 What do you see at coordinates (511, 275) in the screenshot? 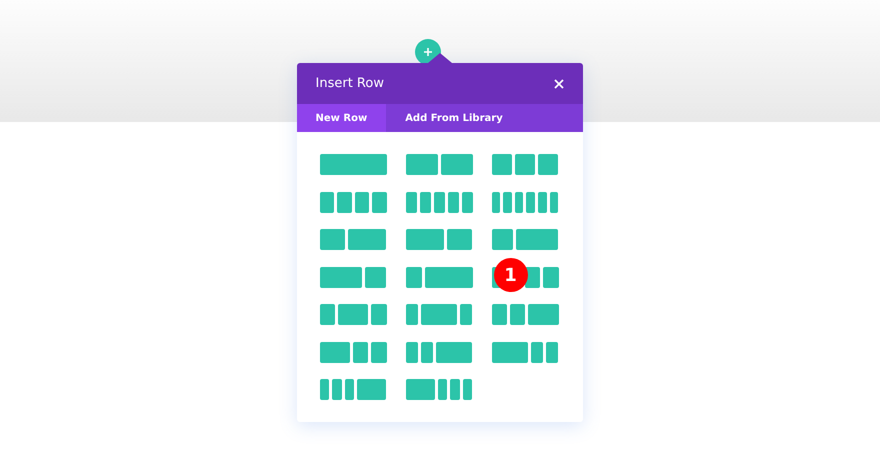
I see `step-number-tooltip: 1` at bounding box center [511, 275].